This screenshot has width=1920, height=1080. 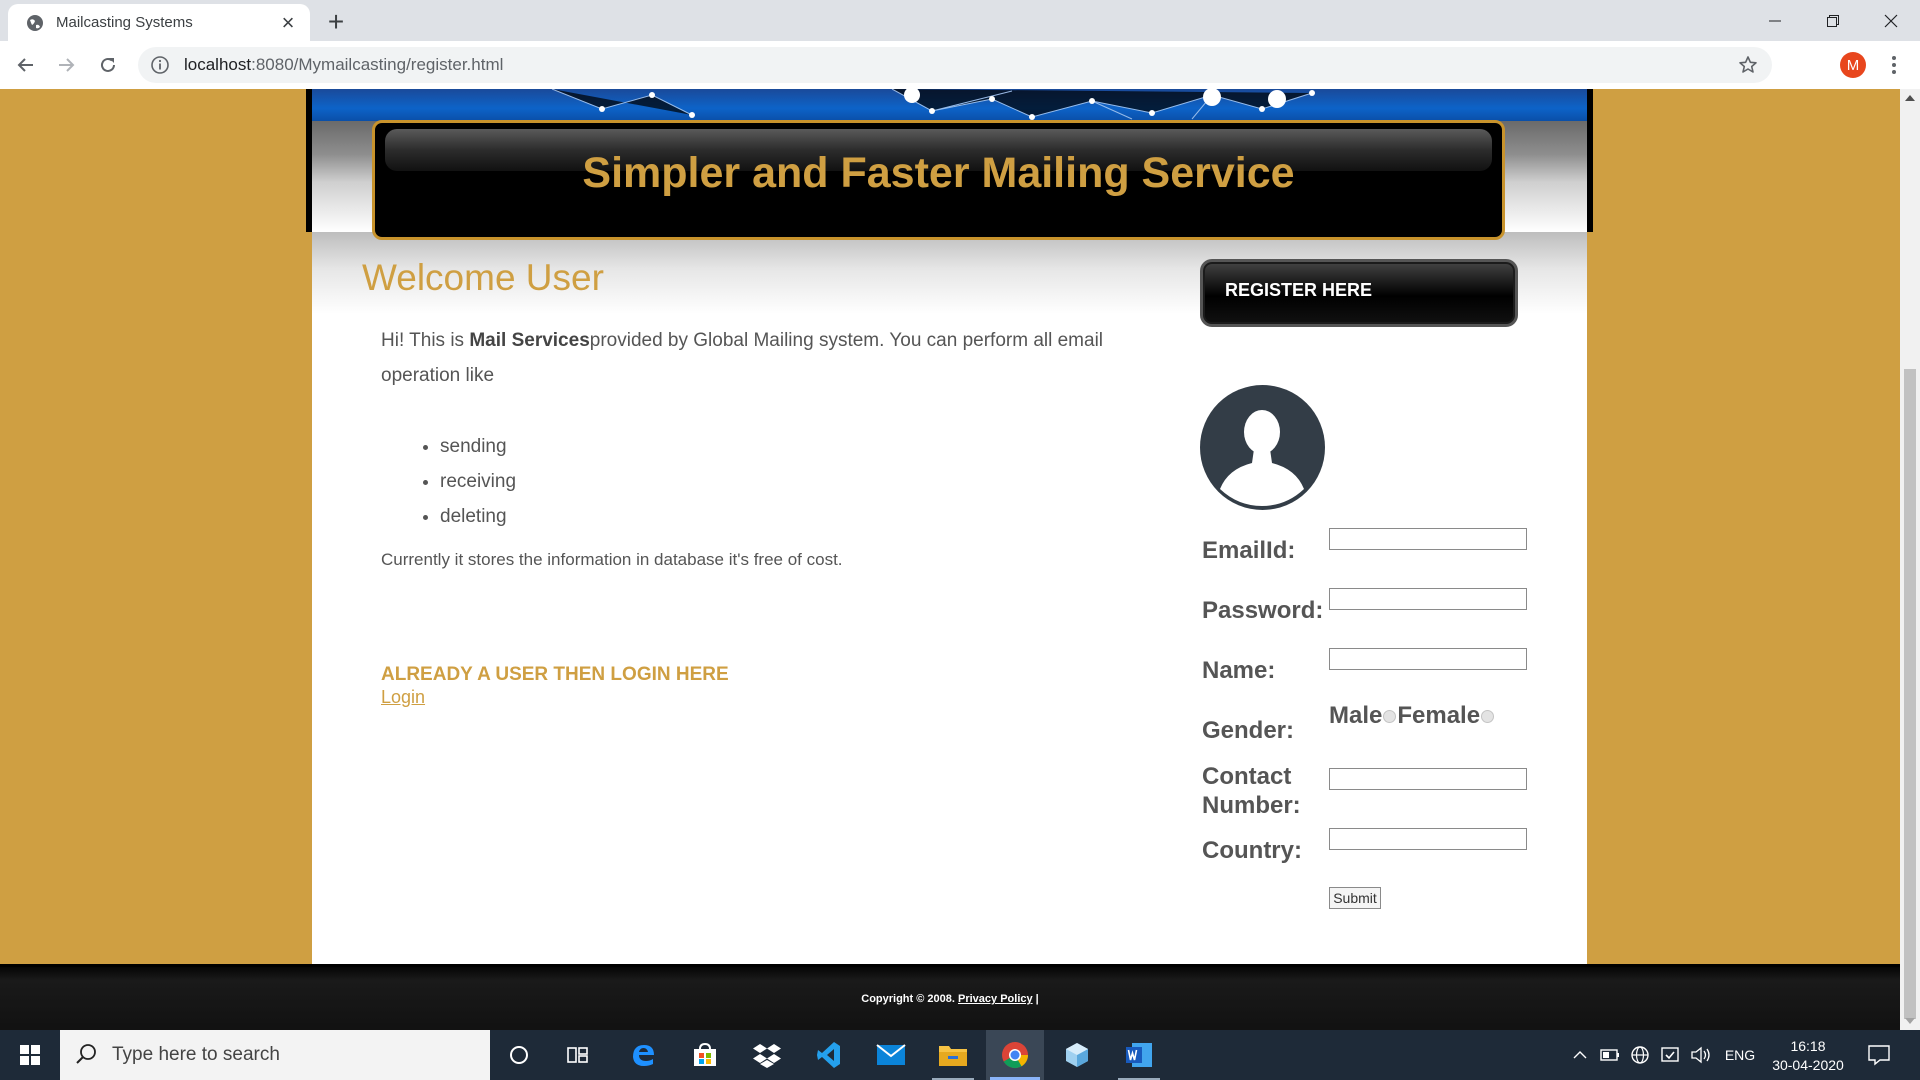 What do you see at coordinates (1580, 1055) in the screenshot?
I see `show-hidden-icons-icon` at bounding box center [1580, 1055].